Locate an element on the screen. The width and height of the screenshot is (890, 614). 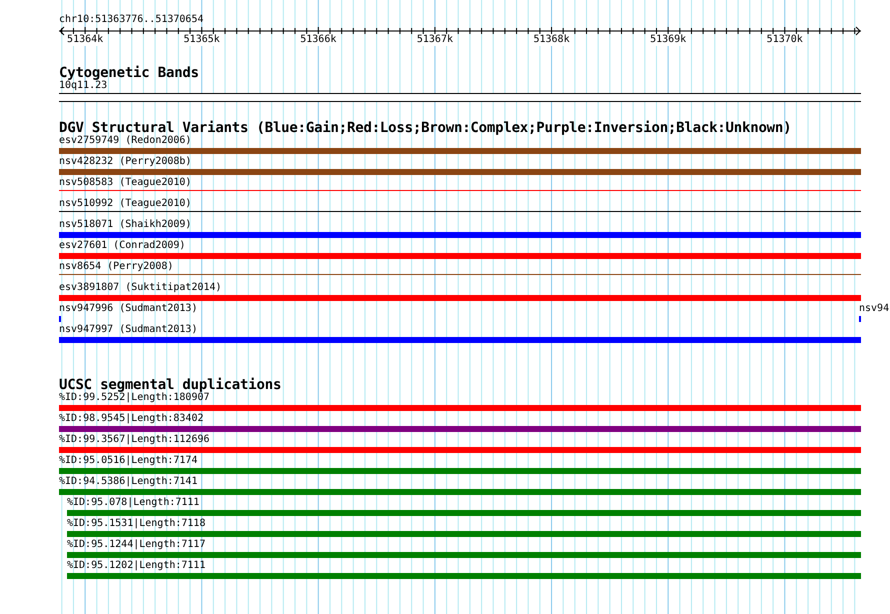
feature-label: nsv518071 (Shaikh2009) is located at coordinates (125, 225).